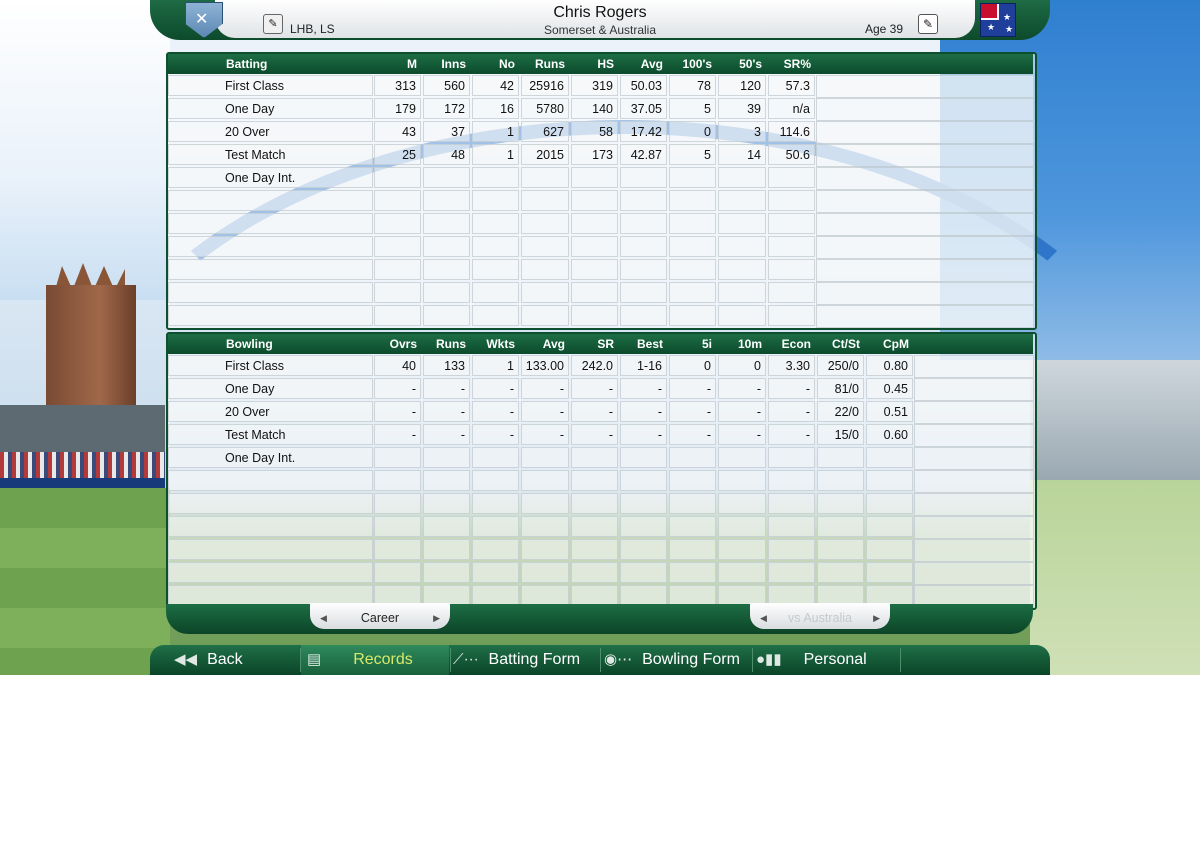  I want to click on batting-form-button: ⟋⋯ Batting Form, so click(525, 660).